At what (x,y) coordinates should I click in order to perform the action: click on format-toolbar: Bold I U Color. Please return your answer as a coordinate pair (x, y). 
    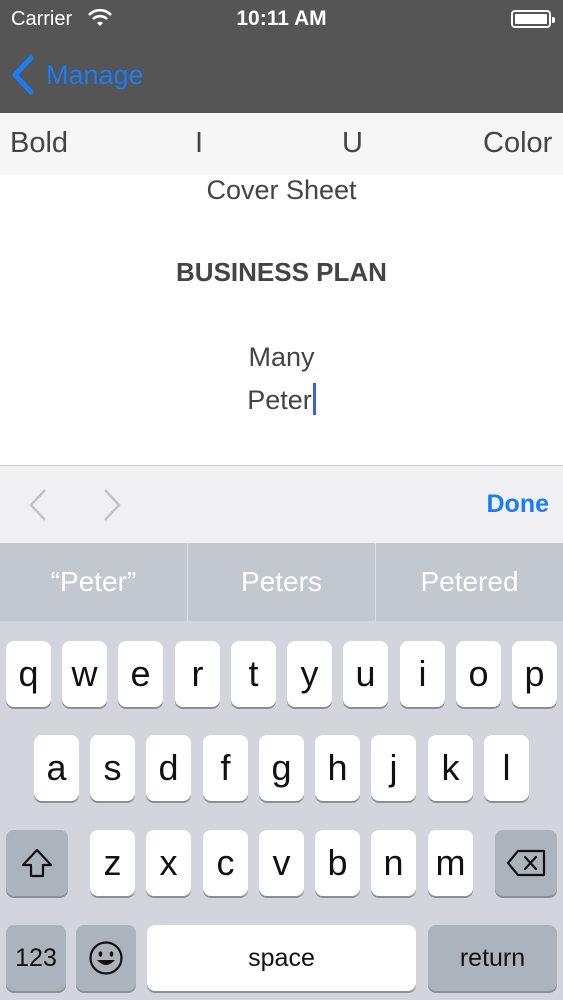
    Looking at the image, I should click on (281, 144).